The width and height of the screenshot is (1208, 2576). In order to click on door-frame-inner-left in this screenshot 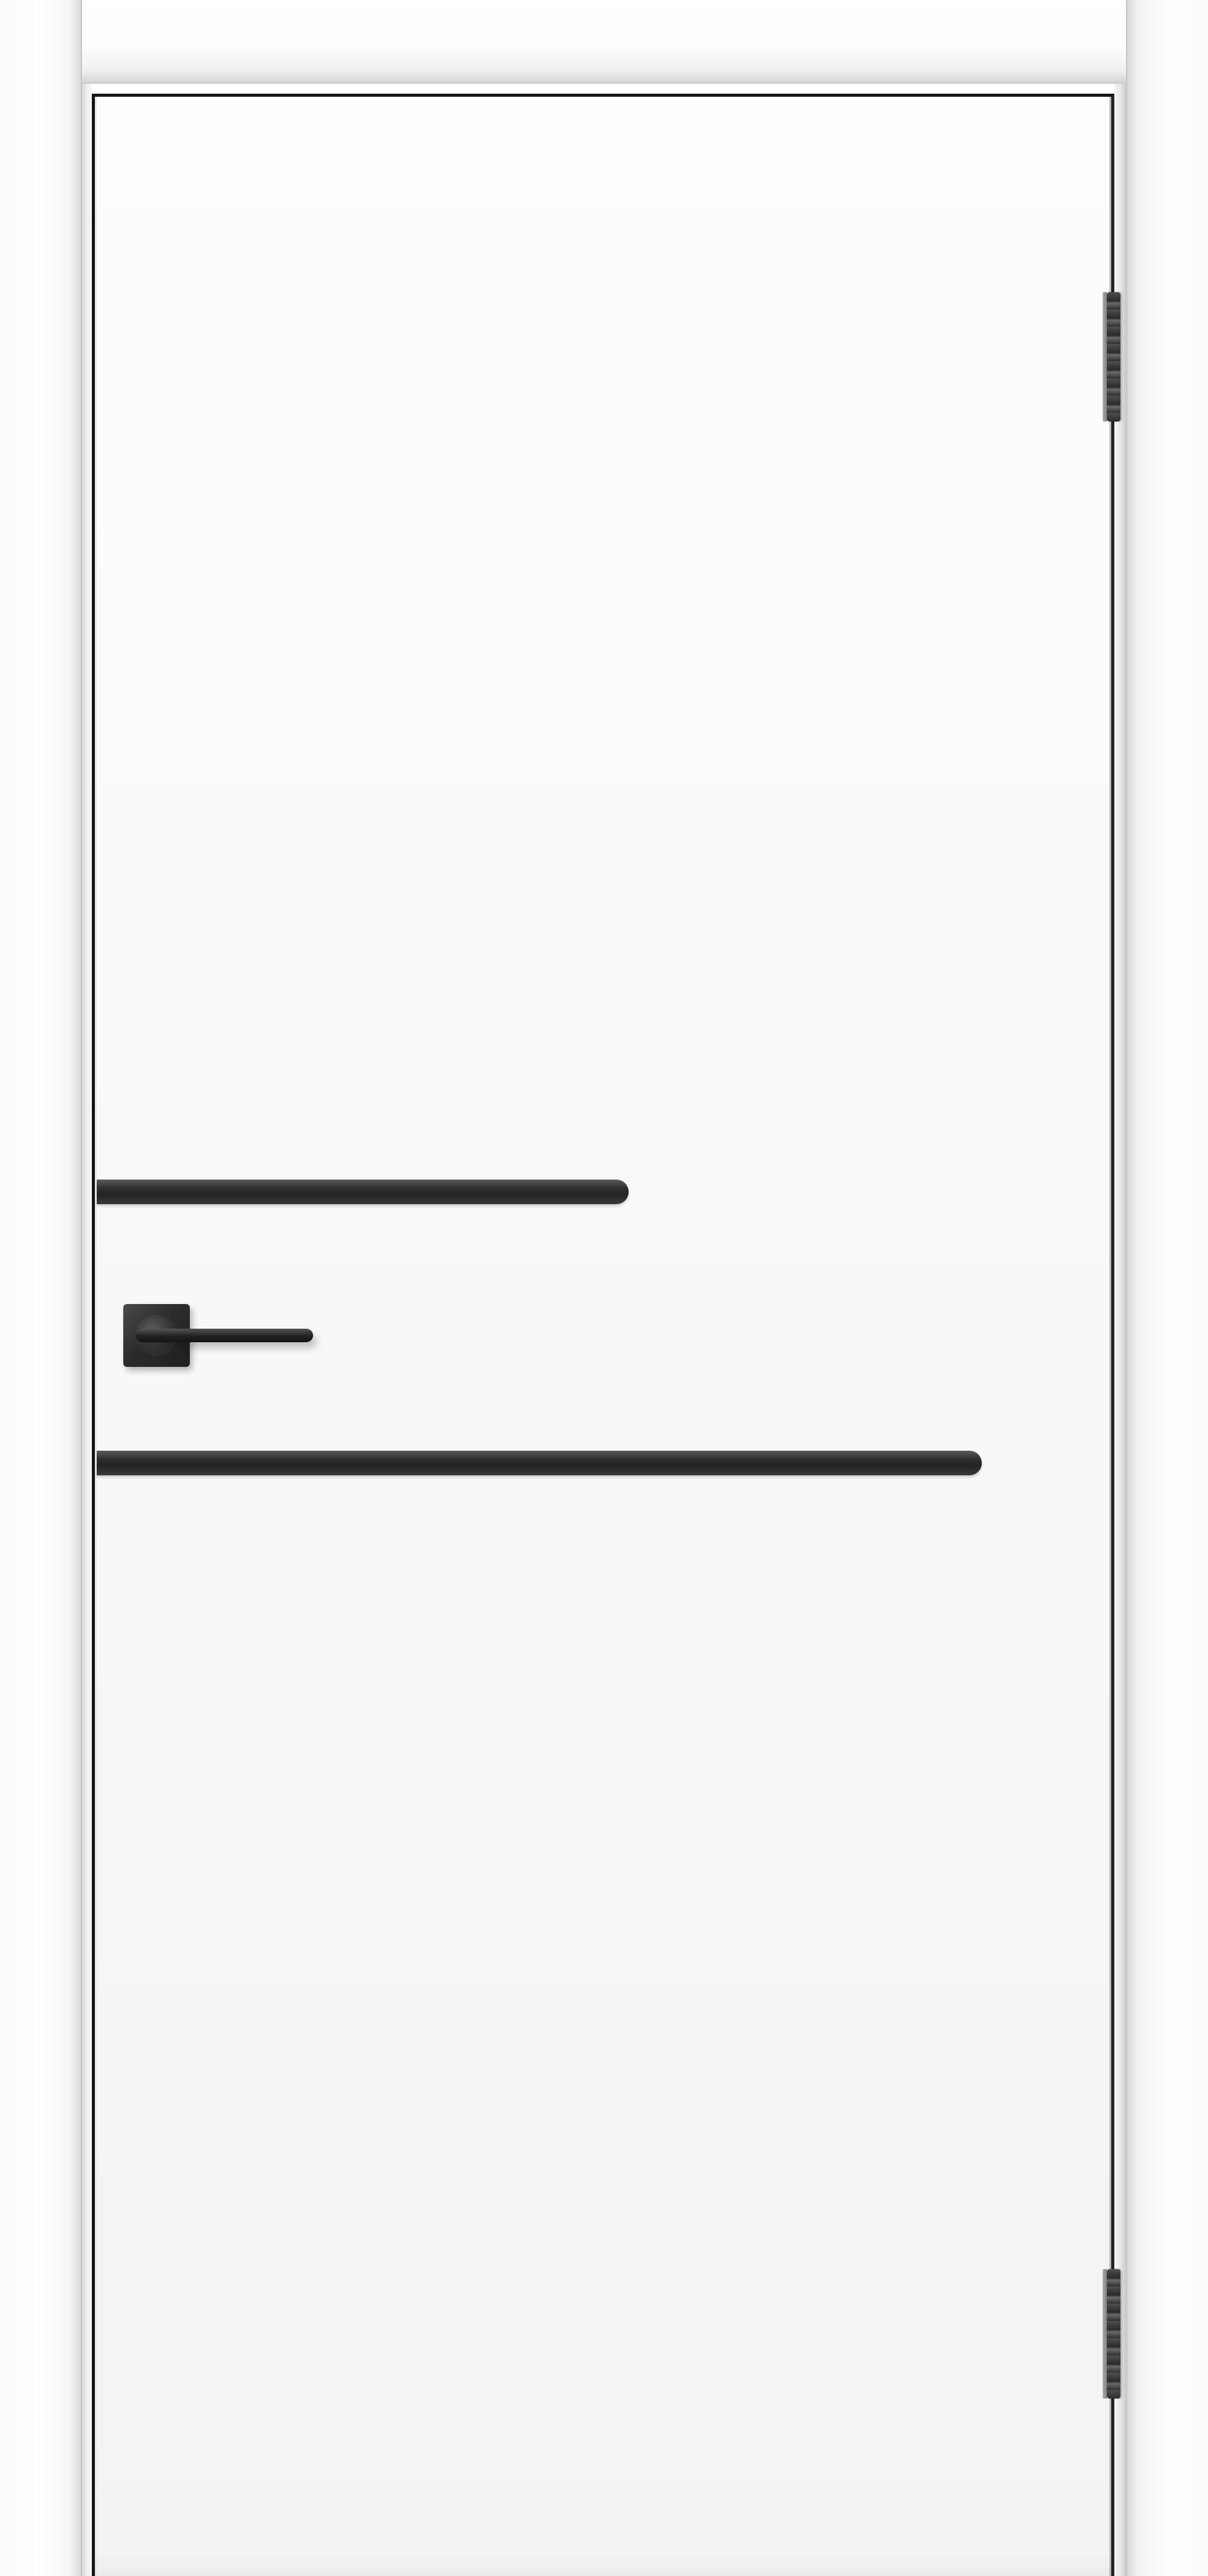, I will do `click(87, 1330)`.